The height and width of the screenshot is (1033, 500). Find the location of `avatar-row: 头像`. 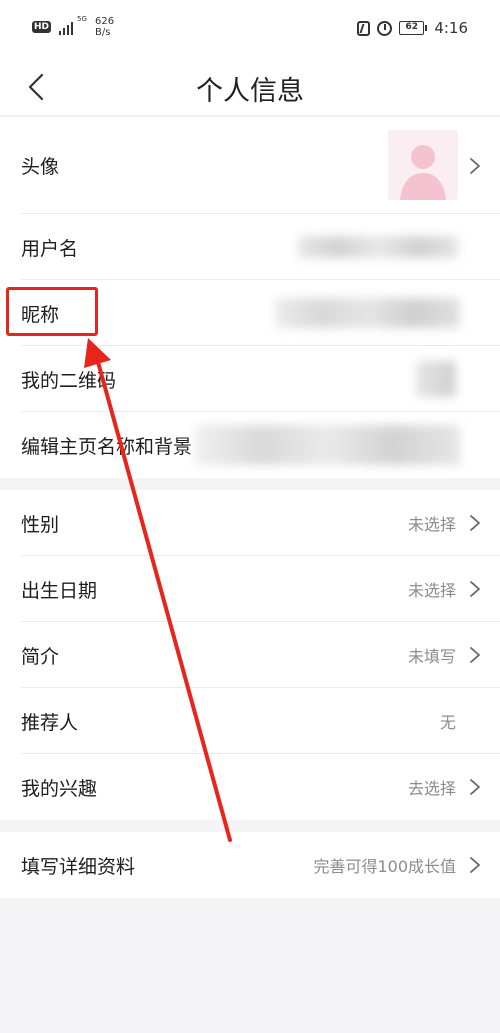

avatar-row: 头像 is located at coordinates (250, 165).